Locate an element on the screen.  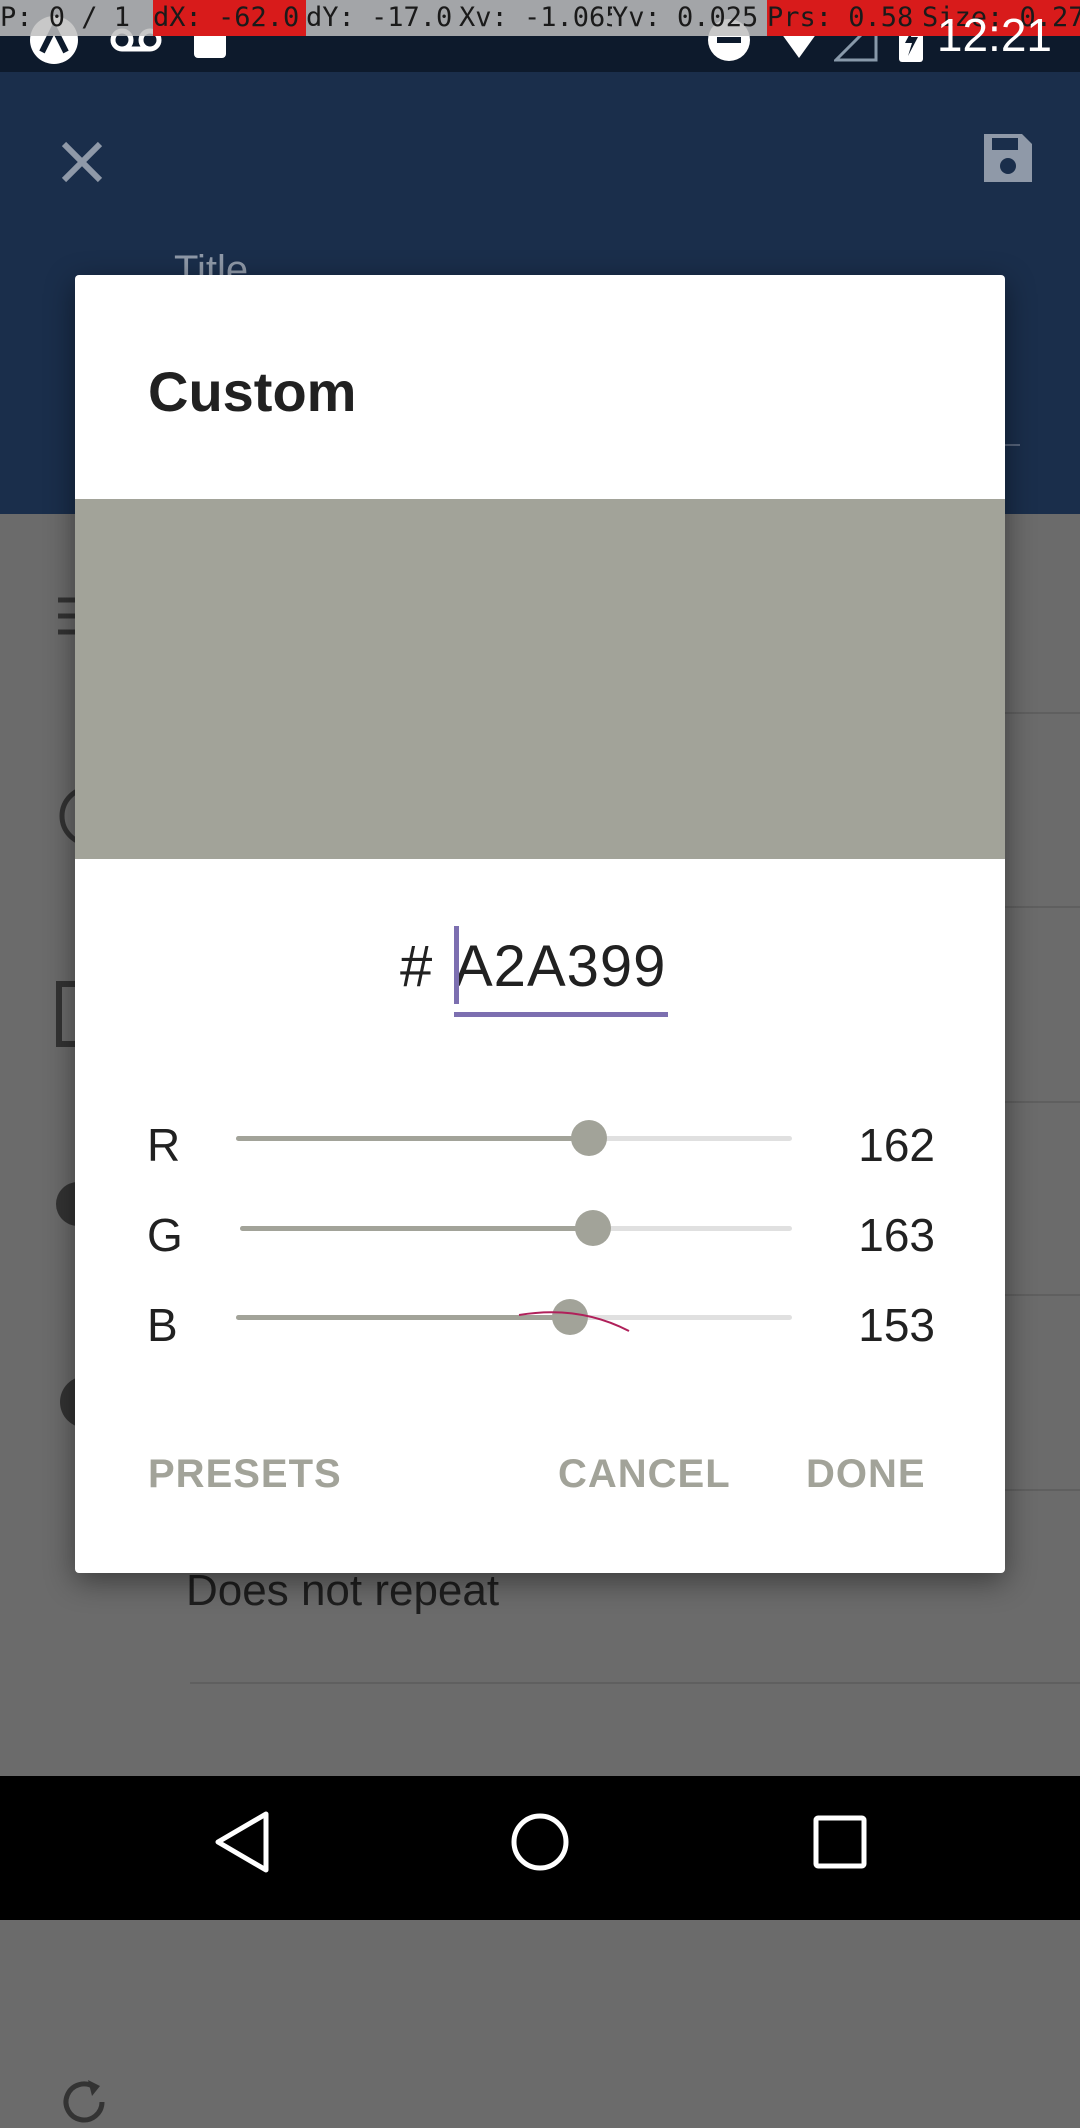
green-slider is located at coordinates (516, 1228).